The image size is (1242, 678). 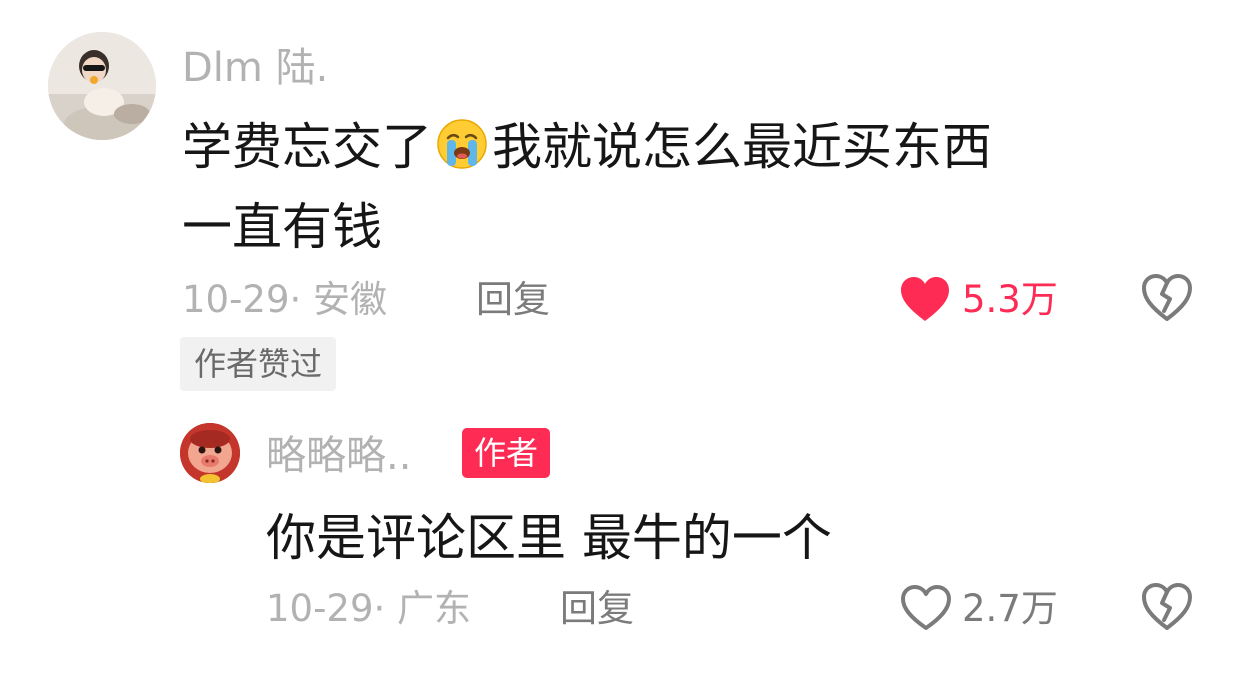 I want to click on reply-reply-button: 回复, so click(x=597, y=608).